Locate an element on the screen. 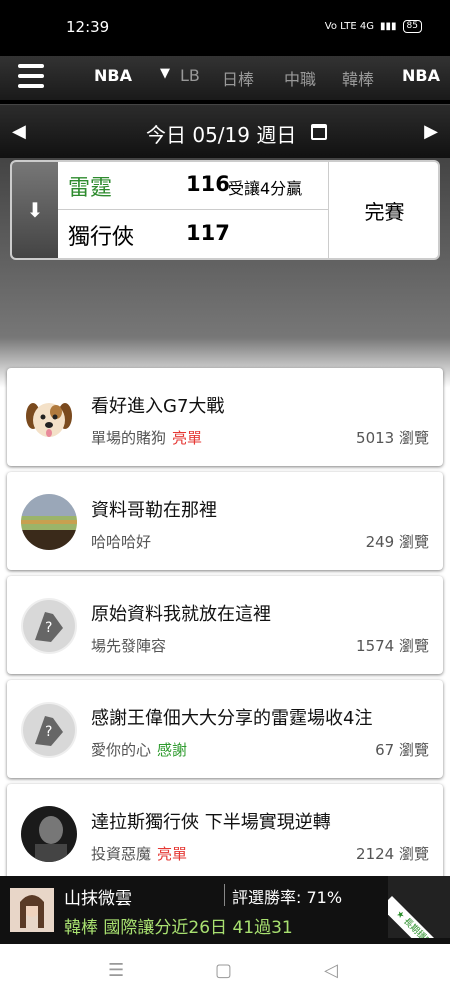 This screenshot has height=1000, width=450. date-bar: ◀ 今日 05/19 週日 ▶ is located at coordinates (225, 131).